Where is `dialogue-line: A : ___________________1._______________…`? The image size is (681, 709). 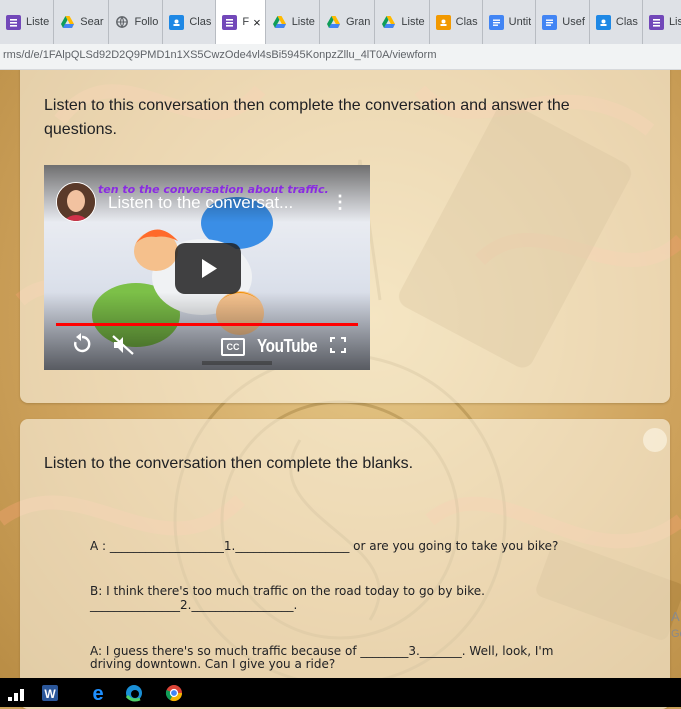
dialogue-line: A : ___________________1._______________… is located at coordinates (324, 546).